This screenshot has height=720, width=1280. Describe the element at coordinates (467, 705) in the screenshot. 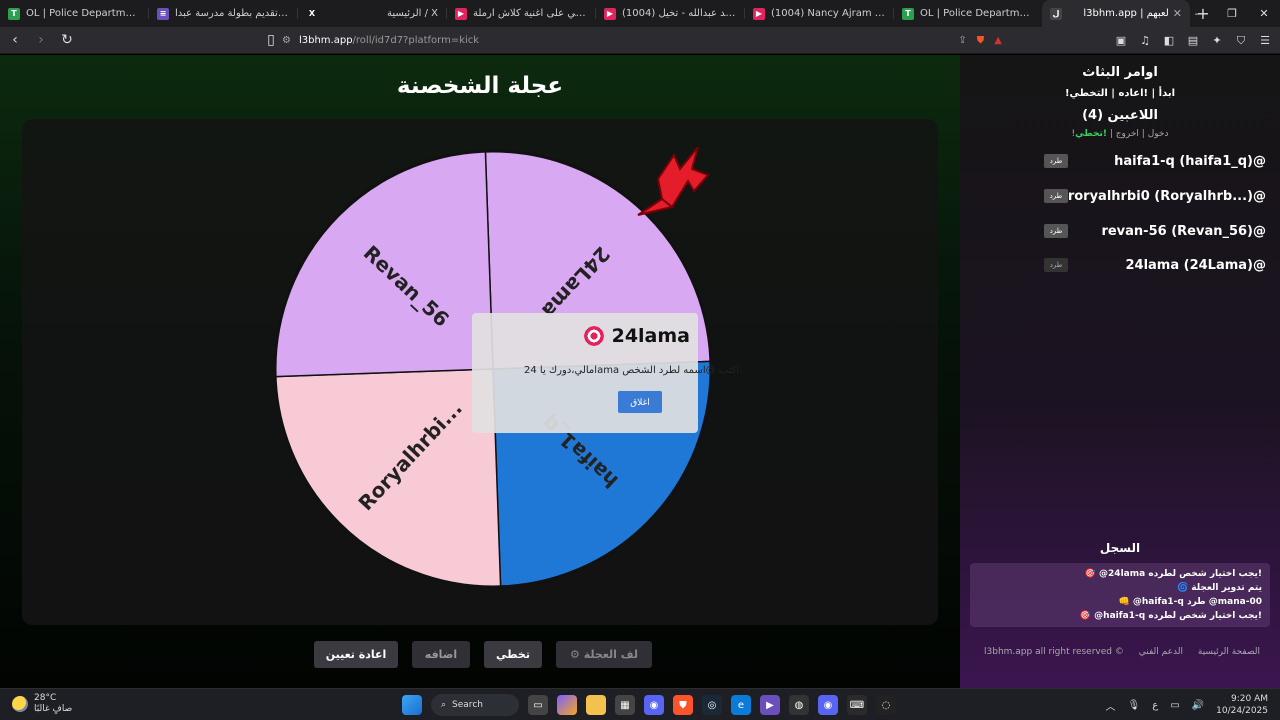

I see `search-label: Search` at that location.